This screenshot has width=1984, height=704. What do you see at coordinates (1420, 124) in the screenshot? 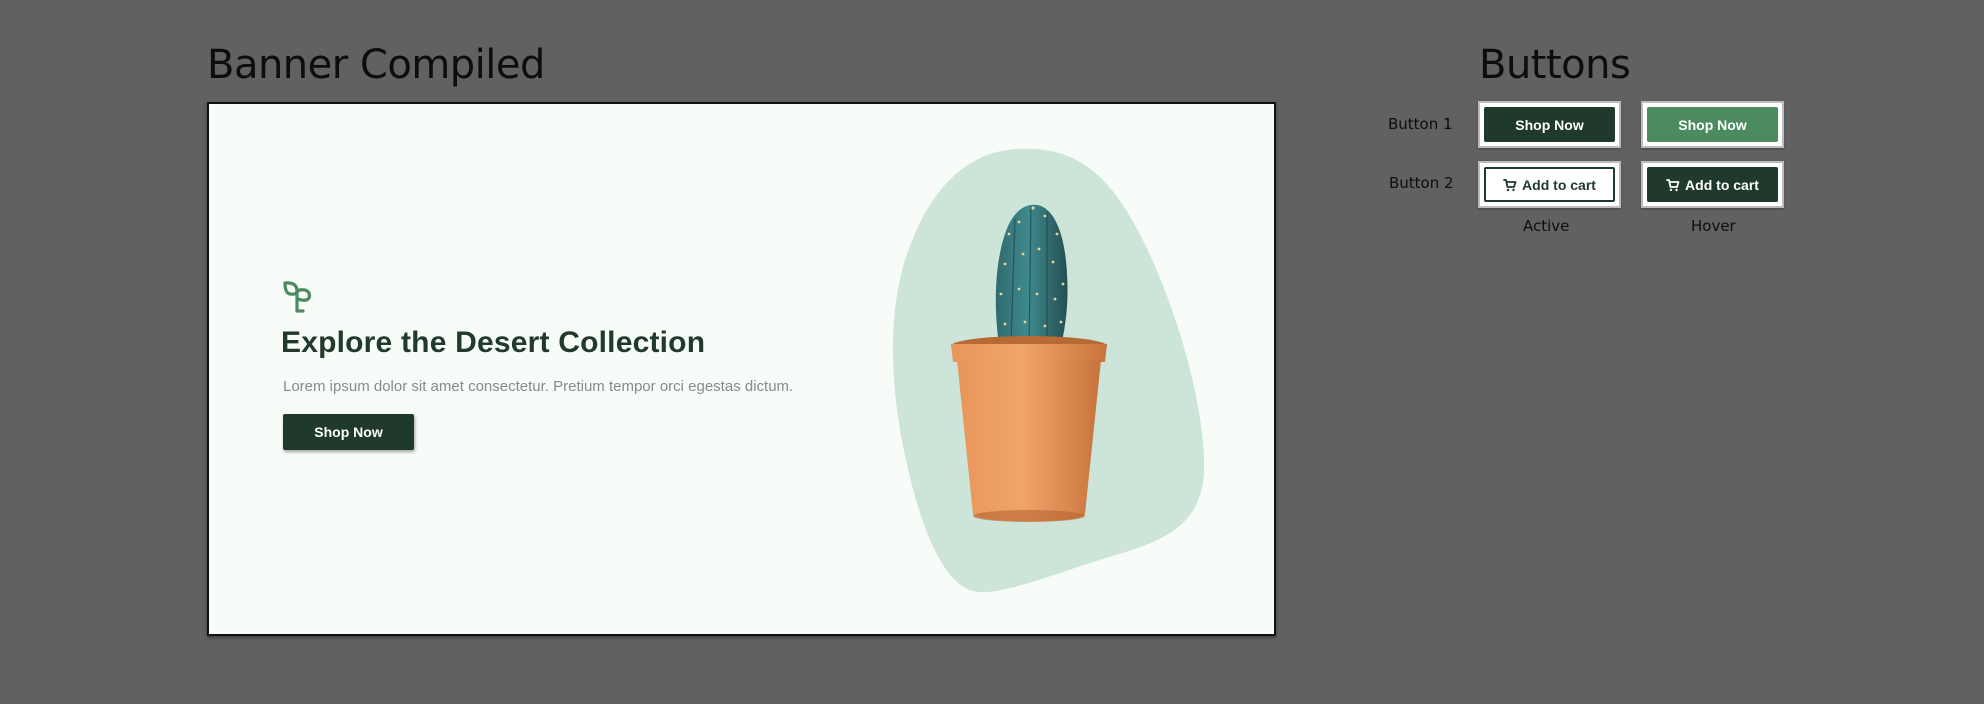
I see `button-1-label: Button 1` at bounding box center [1420, 124].